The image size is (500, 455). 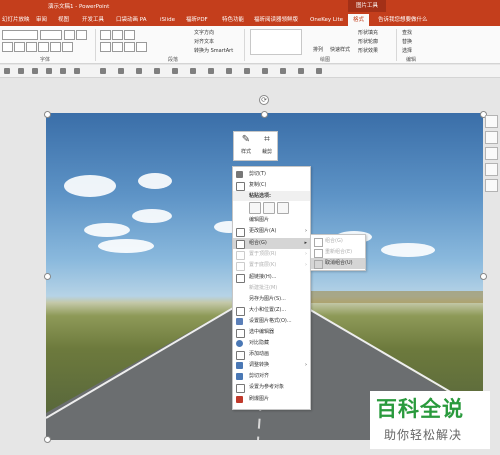 I want to click on bold-icon, so click(x=7, y=47).